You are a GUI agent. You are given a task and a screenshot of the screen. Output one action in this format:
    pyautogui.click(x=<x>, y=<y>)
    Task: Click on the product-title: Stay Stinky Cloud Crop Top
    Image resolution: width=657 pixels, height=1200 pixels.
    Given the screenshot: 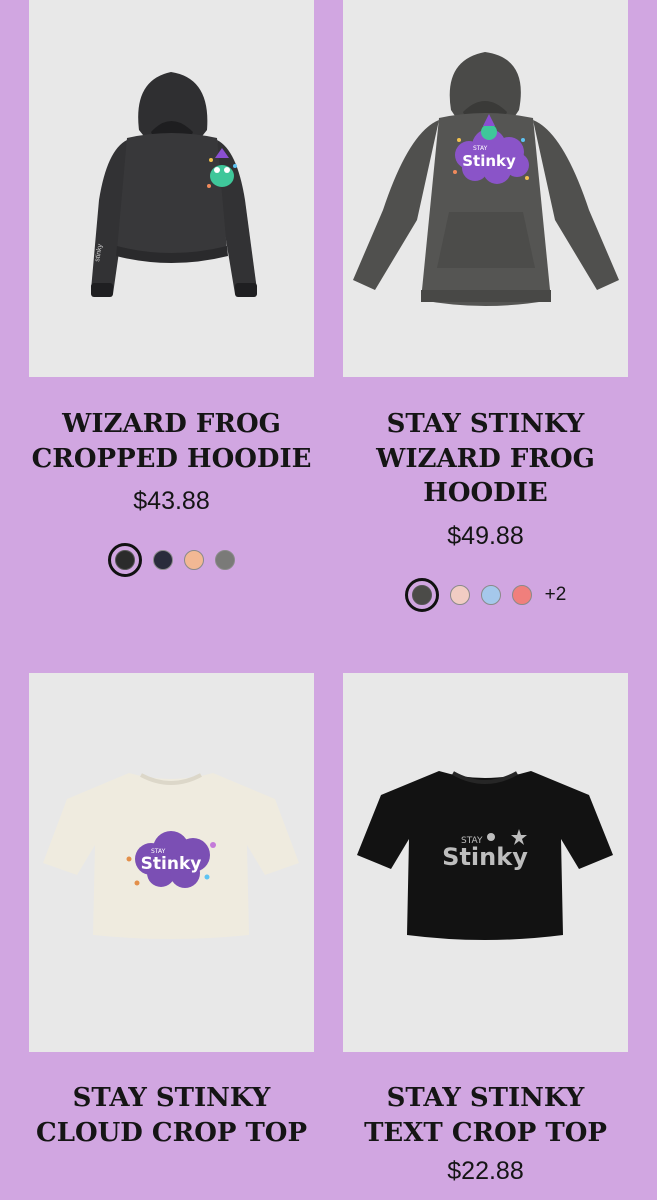 What is the action you would take?
    pyautogui.click(x=171, y=1115)
    